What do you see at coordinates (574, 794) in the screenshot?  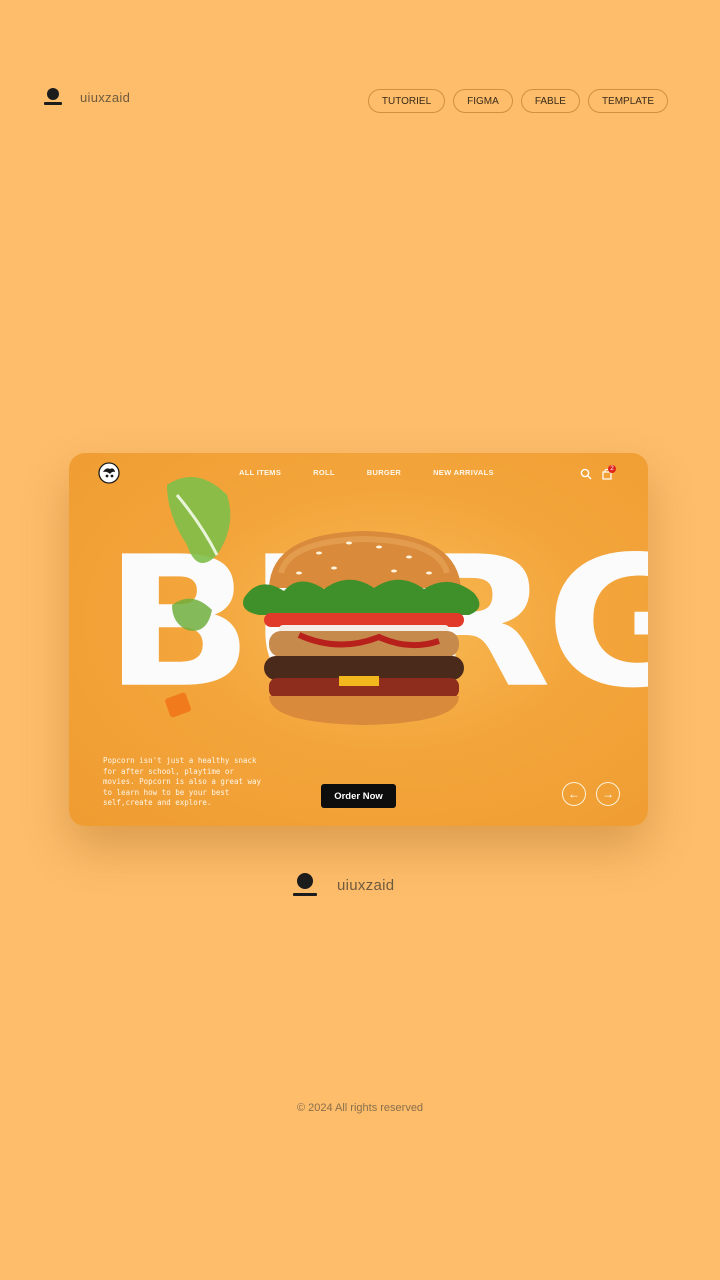 I see `prev-arrow-button: ←` at bounding box center [574, 794].